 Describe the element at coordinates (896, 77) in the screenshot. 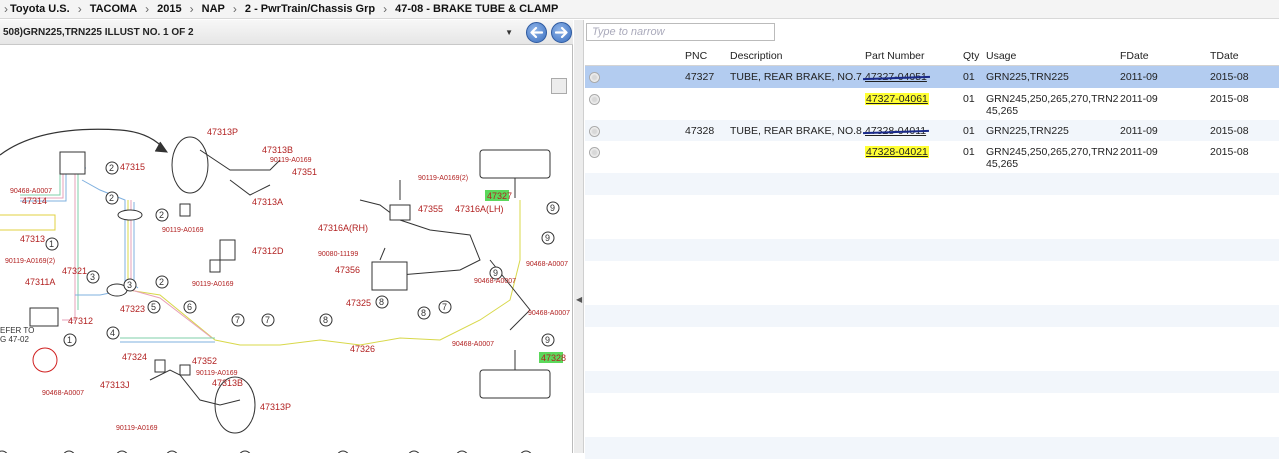

I see `cell-part-number-superseded: 47327-04051` at that location.